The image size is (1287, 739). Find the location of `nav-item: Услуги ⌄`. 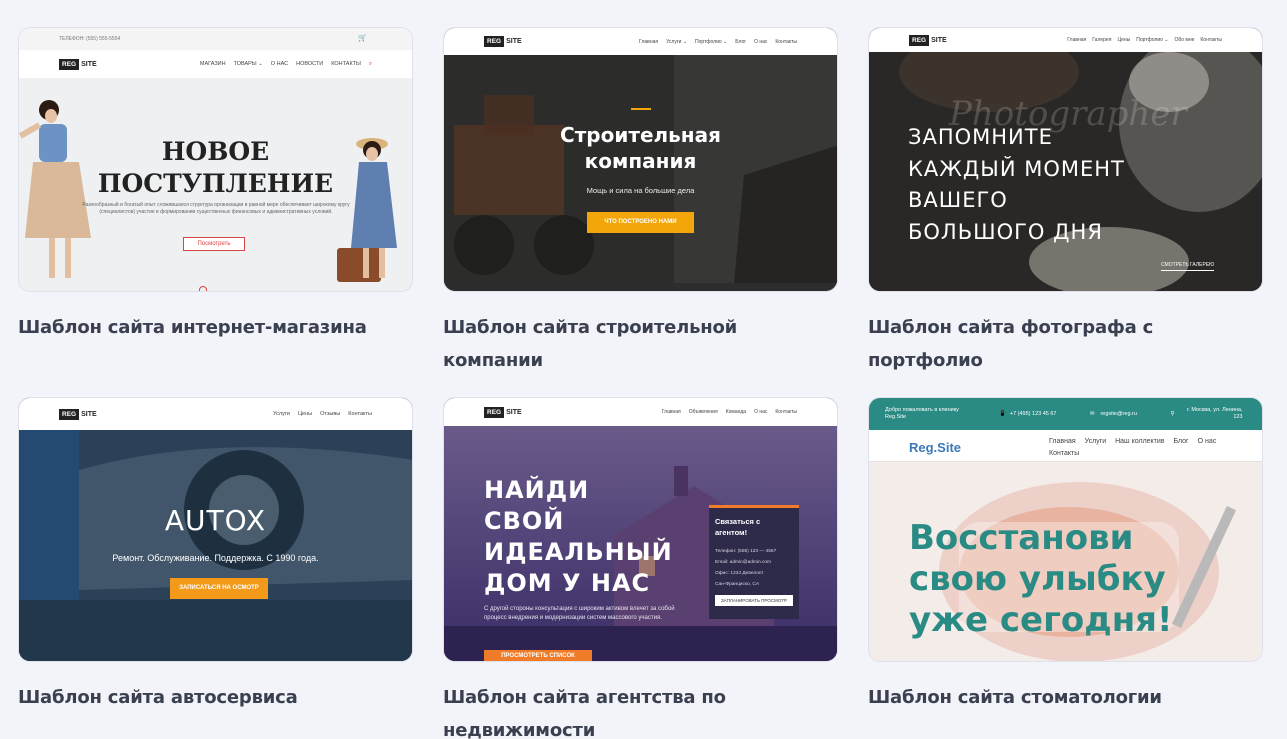

nav-item: Услуги ⌄ is located at coordinates (677, 41).